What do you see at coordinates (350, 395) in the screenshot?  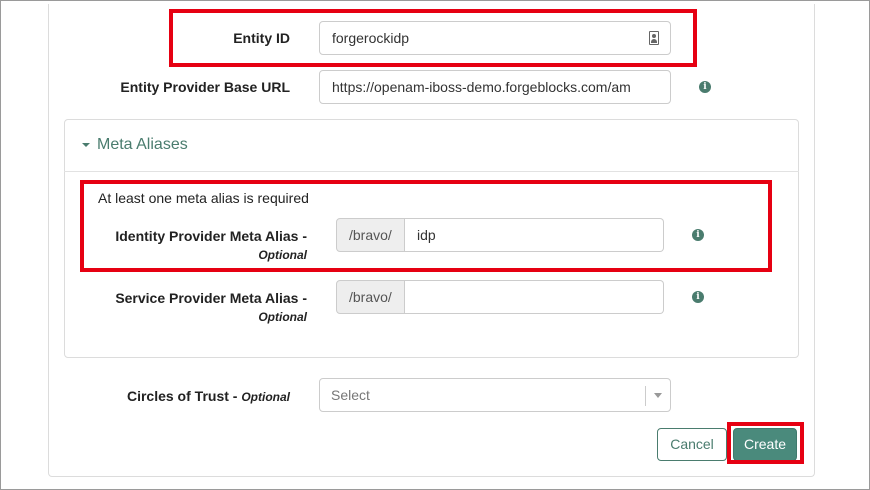 I see `select-placeholder: Select` at bounding box center [350, 395].